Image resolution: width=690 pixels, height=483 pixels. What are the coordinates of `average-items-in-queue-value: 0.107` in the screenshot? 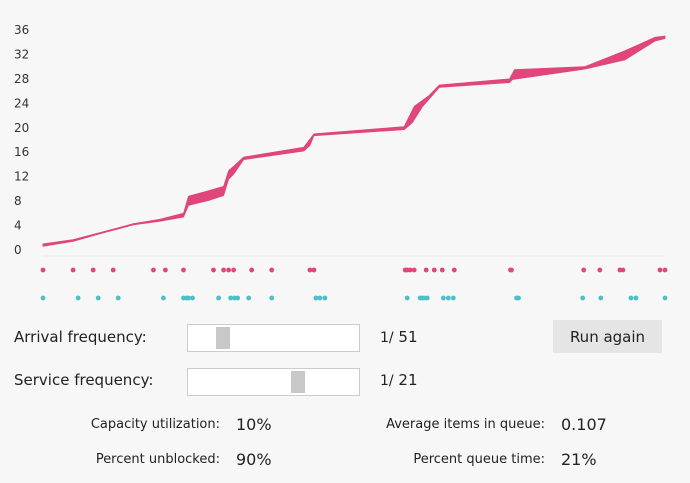 It's located at (584, 424).